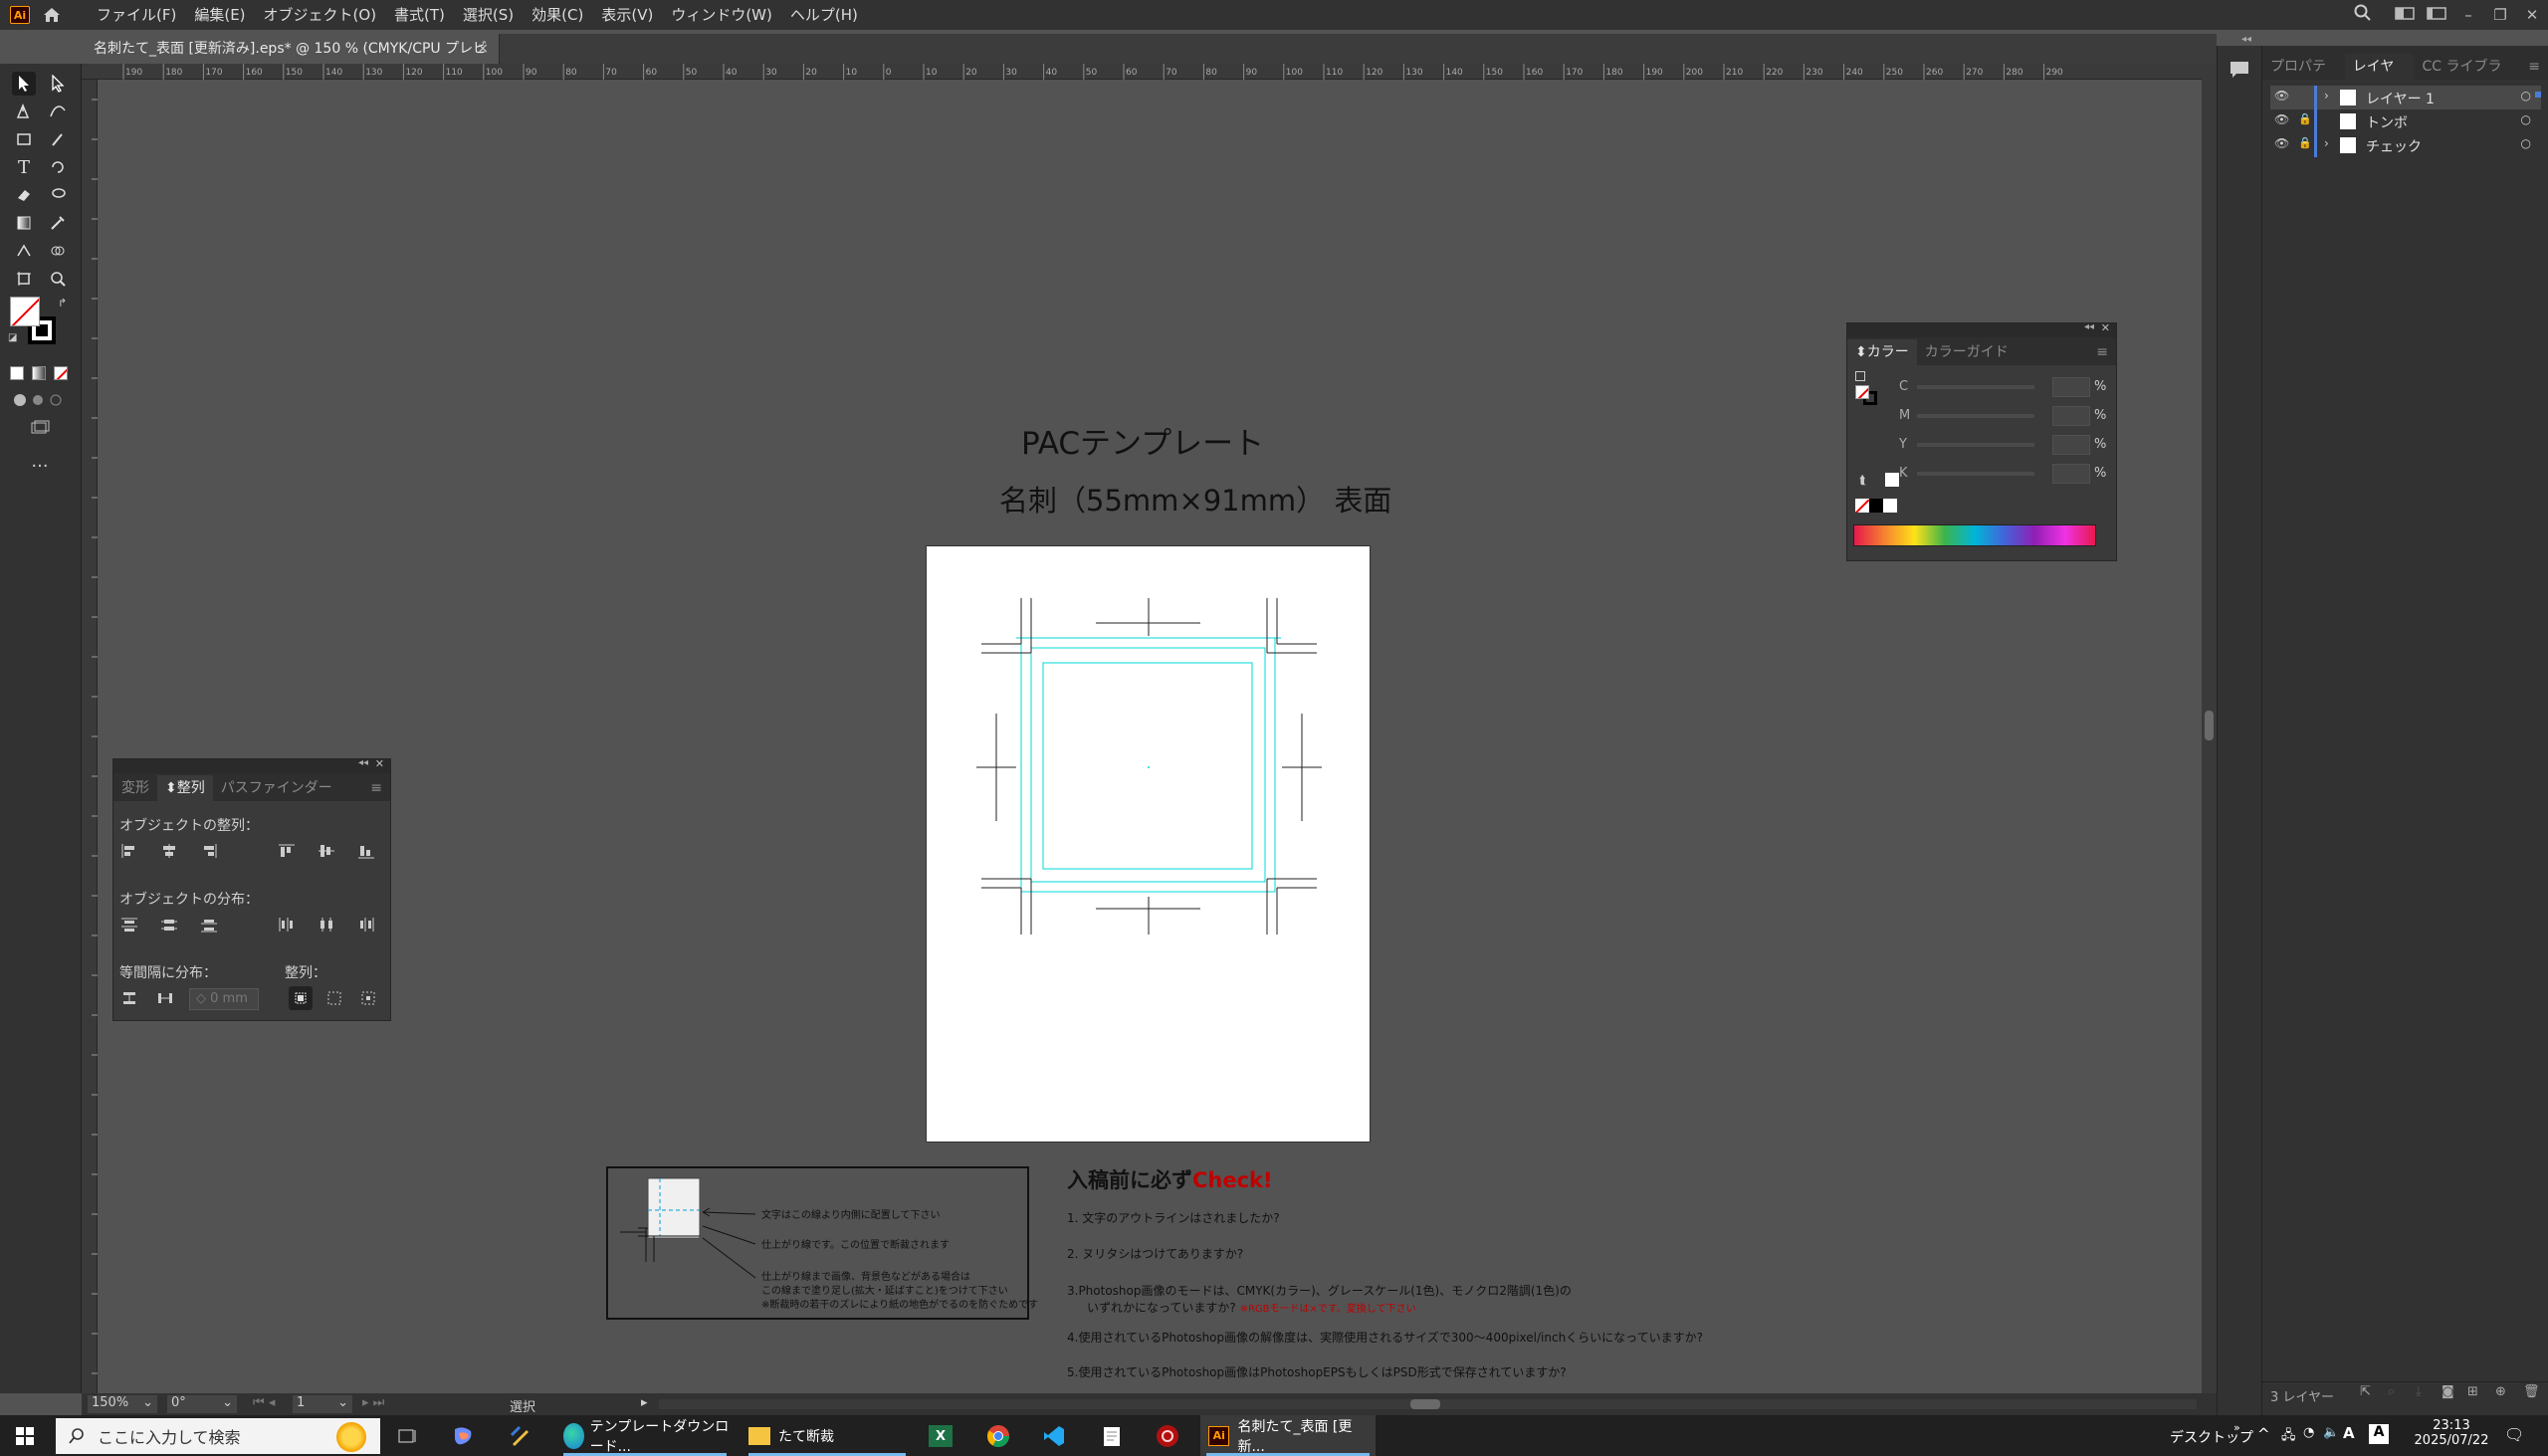  Describe the element at coordinates (2240, 70) in the screenshot. I see `comments-icon` at that location.